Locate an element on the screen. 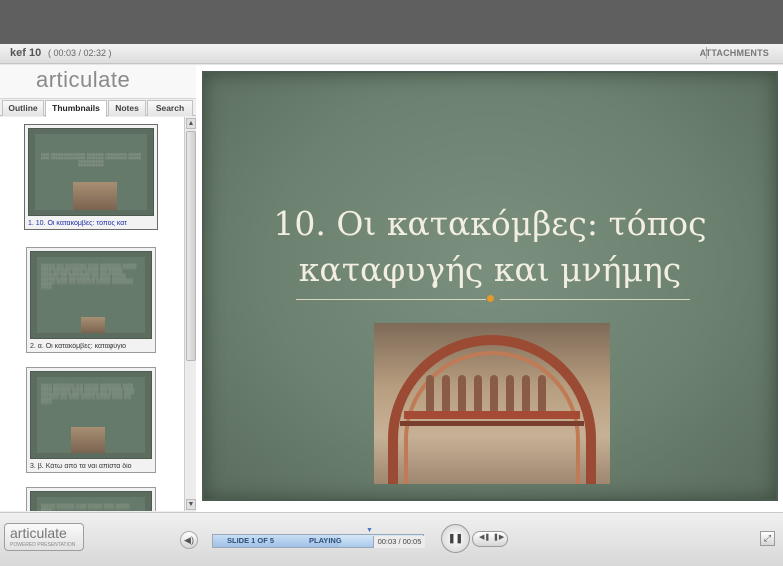 This screenshot has width=783, height=566. fullscreen-icon: ⤢ is located at coordinates (767, 538).